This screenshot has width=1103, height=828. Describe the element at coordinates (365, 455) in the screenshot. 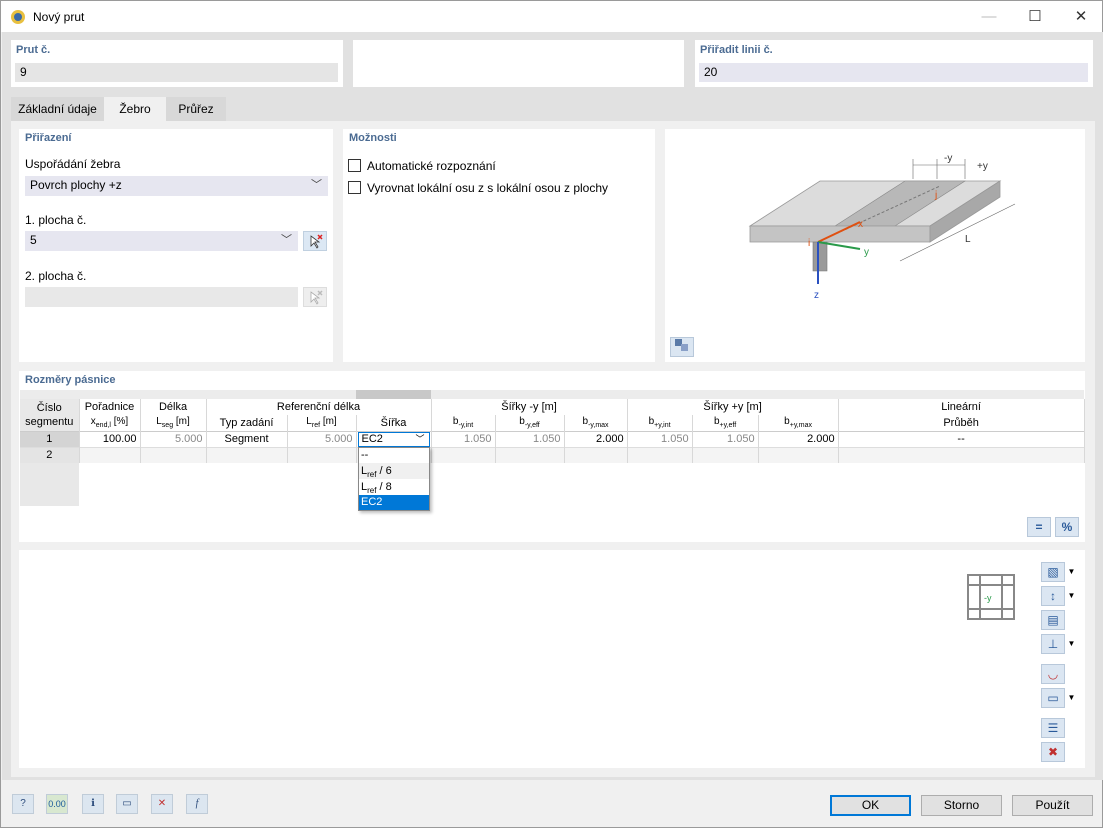

I see `option-label: --` at that location.